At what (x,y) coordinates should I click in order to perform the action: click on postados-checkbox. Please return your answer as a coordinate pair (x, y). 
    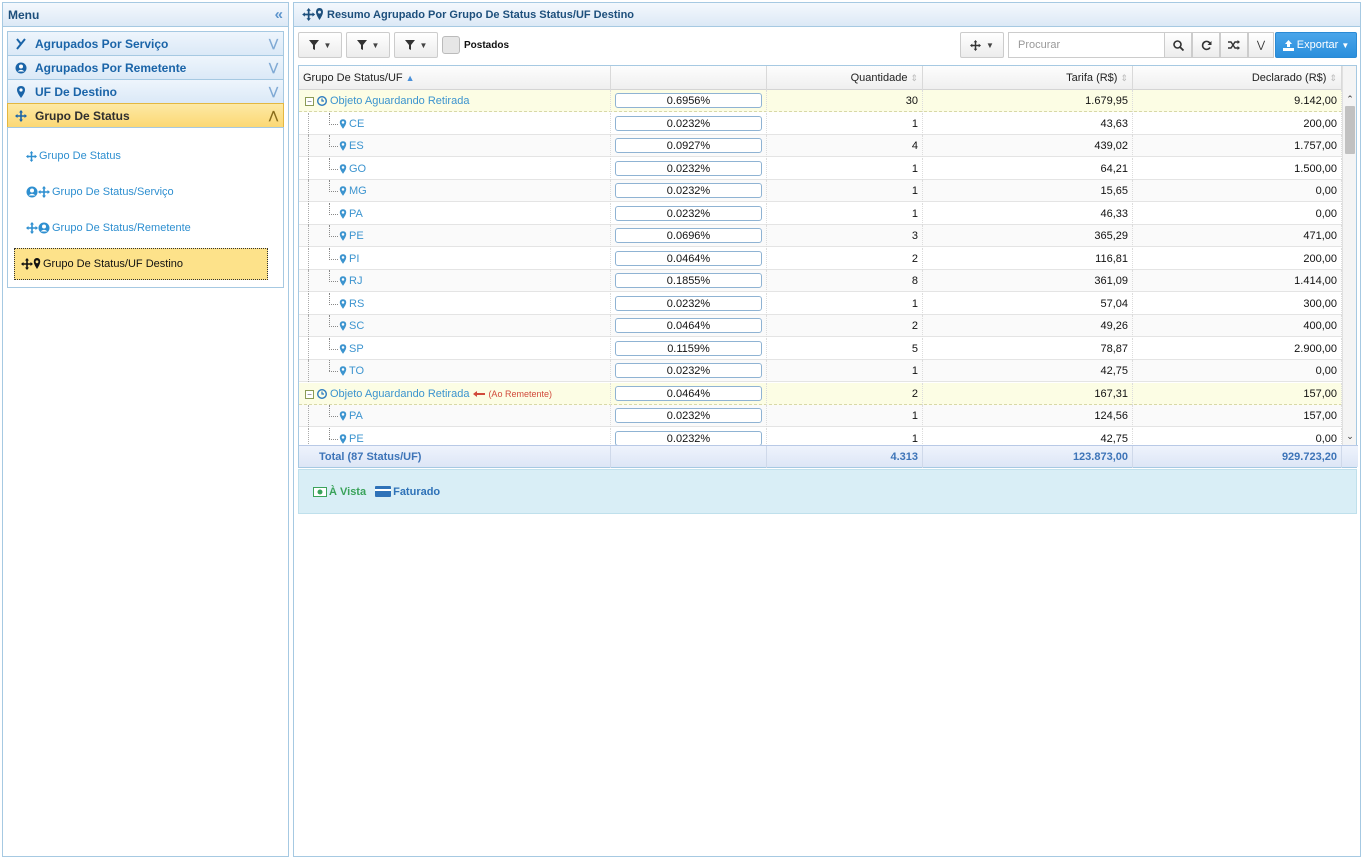
    Looking at the image, I should click on (451, 45).